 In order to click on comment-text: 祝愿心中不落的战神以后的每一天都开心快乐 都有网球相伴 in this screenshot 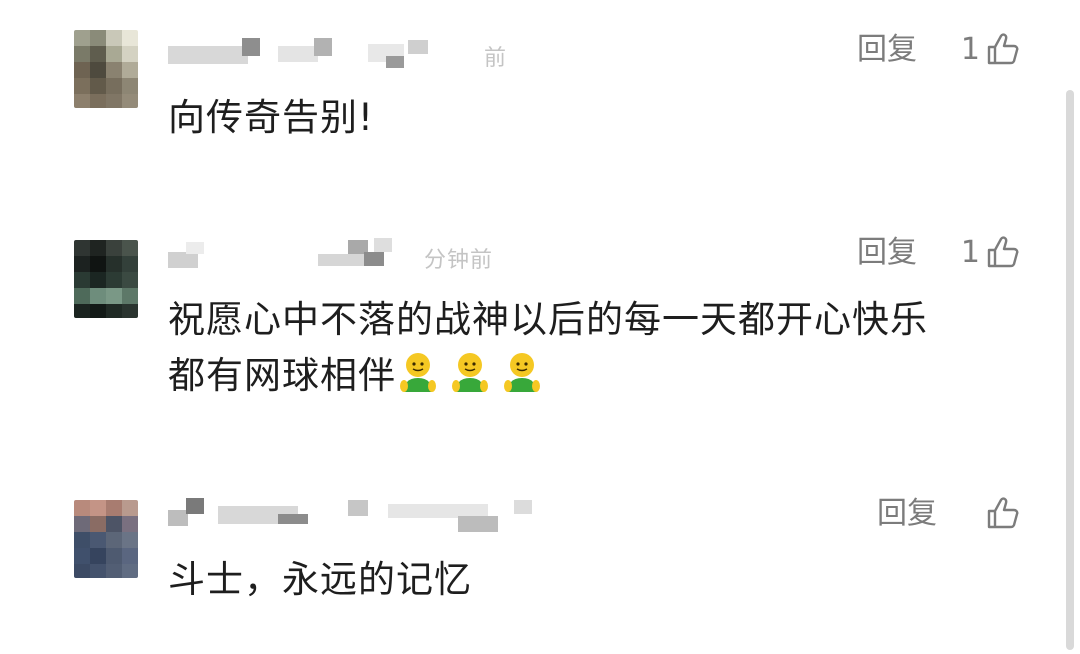, I will do `click(598, 348)`.